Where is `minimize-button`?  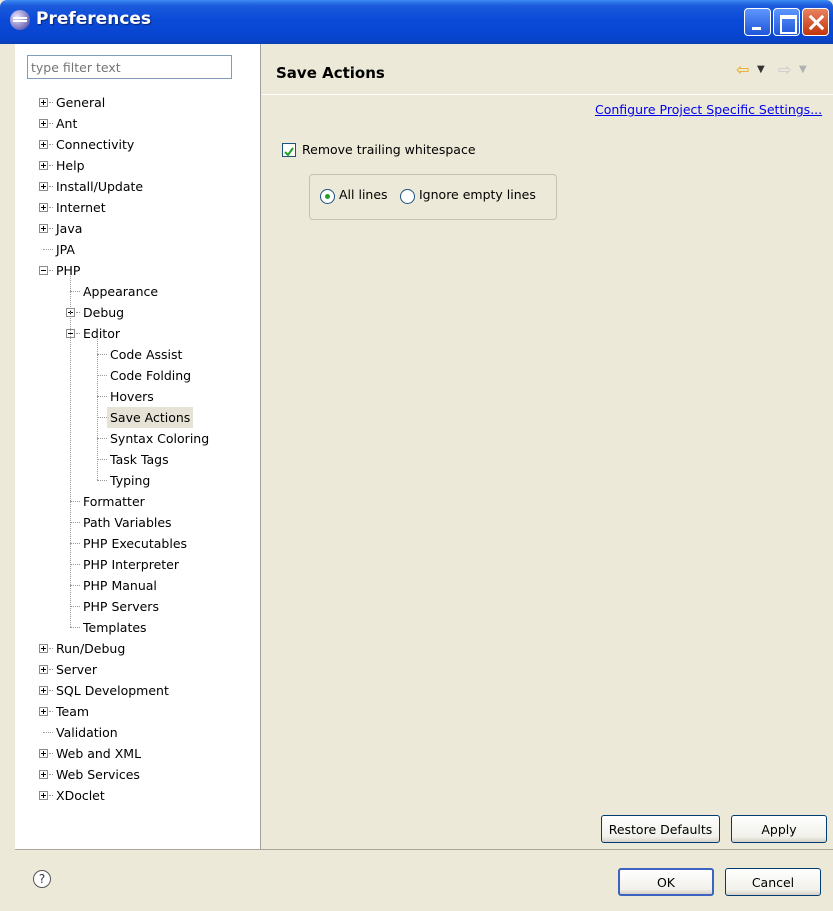 minimize-button is located at coordinates (757, 22).